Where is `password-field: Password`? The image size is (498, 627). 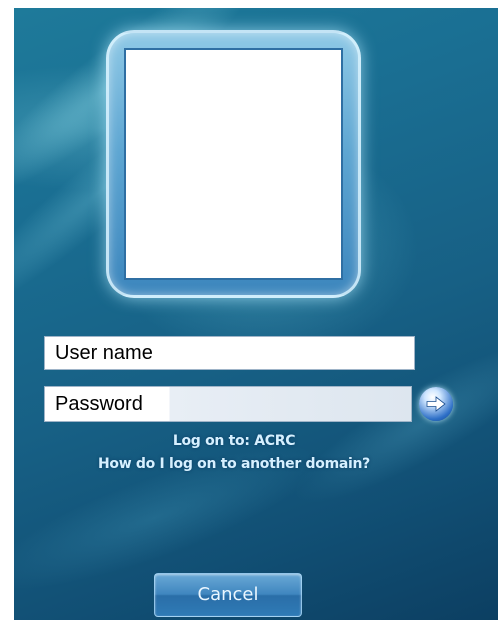 password-field: Password is located at coordinates (228, 404).